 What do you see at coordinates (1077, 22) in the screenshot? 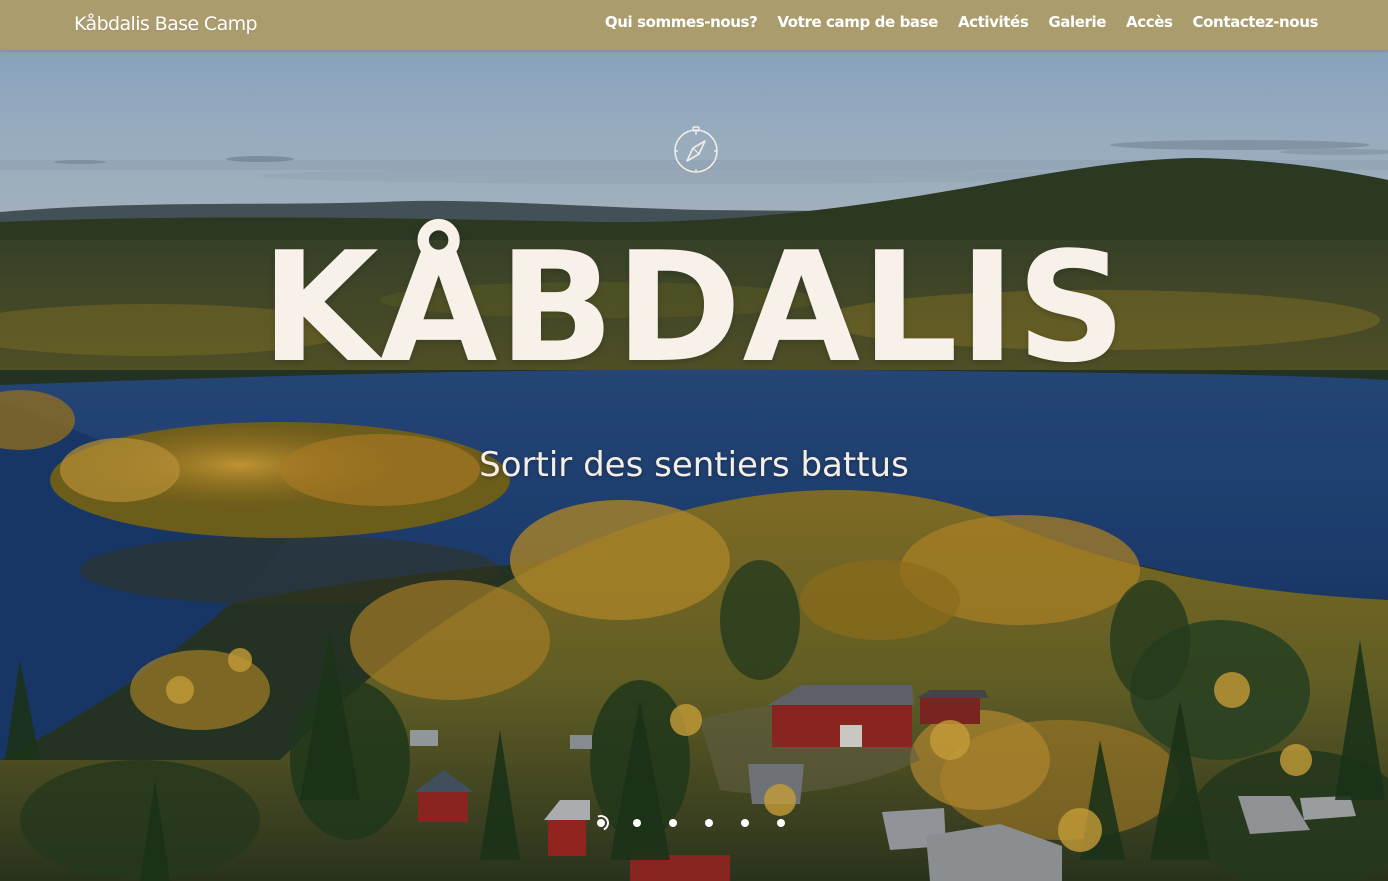
I see `nav-item-galerie: Galerie` at bounding box center [1077, 22].